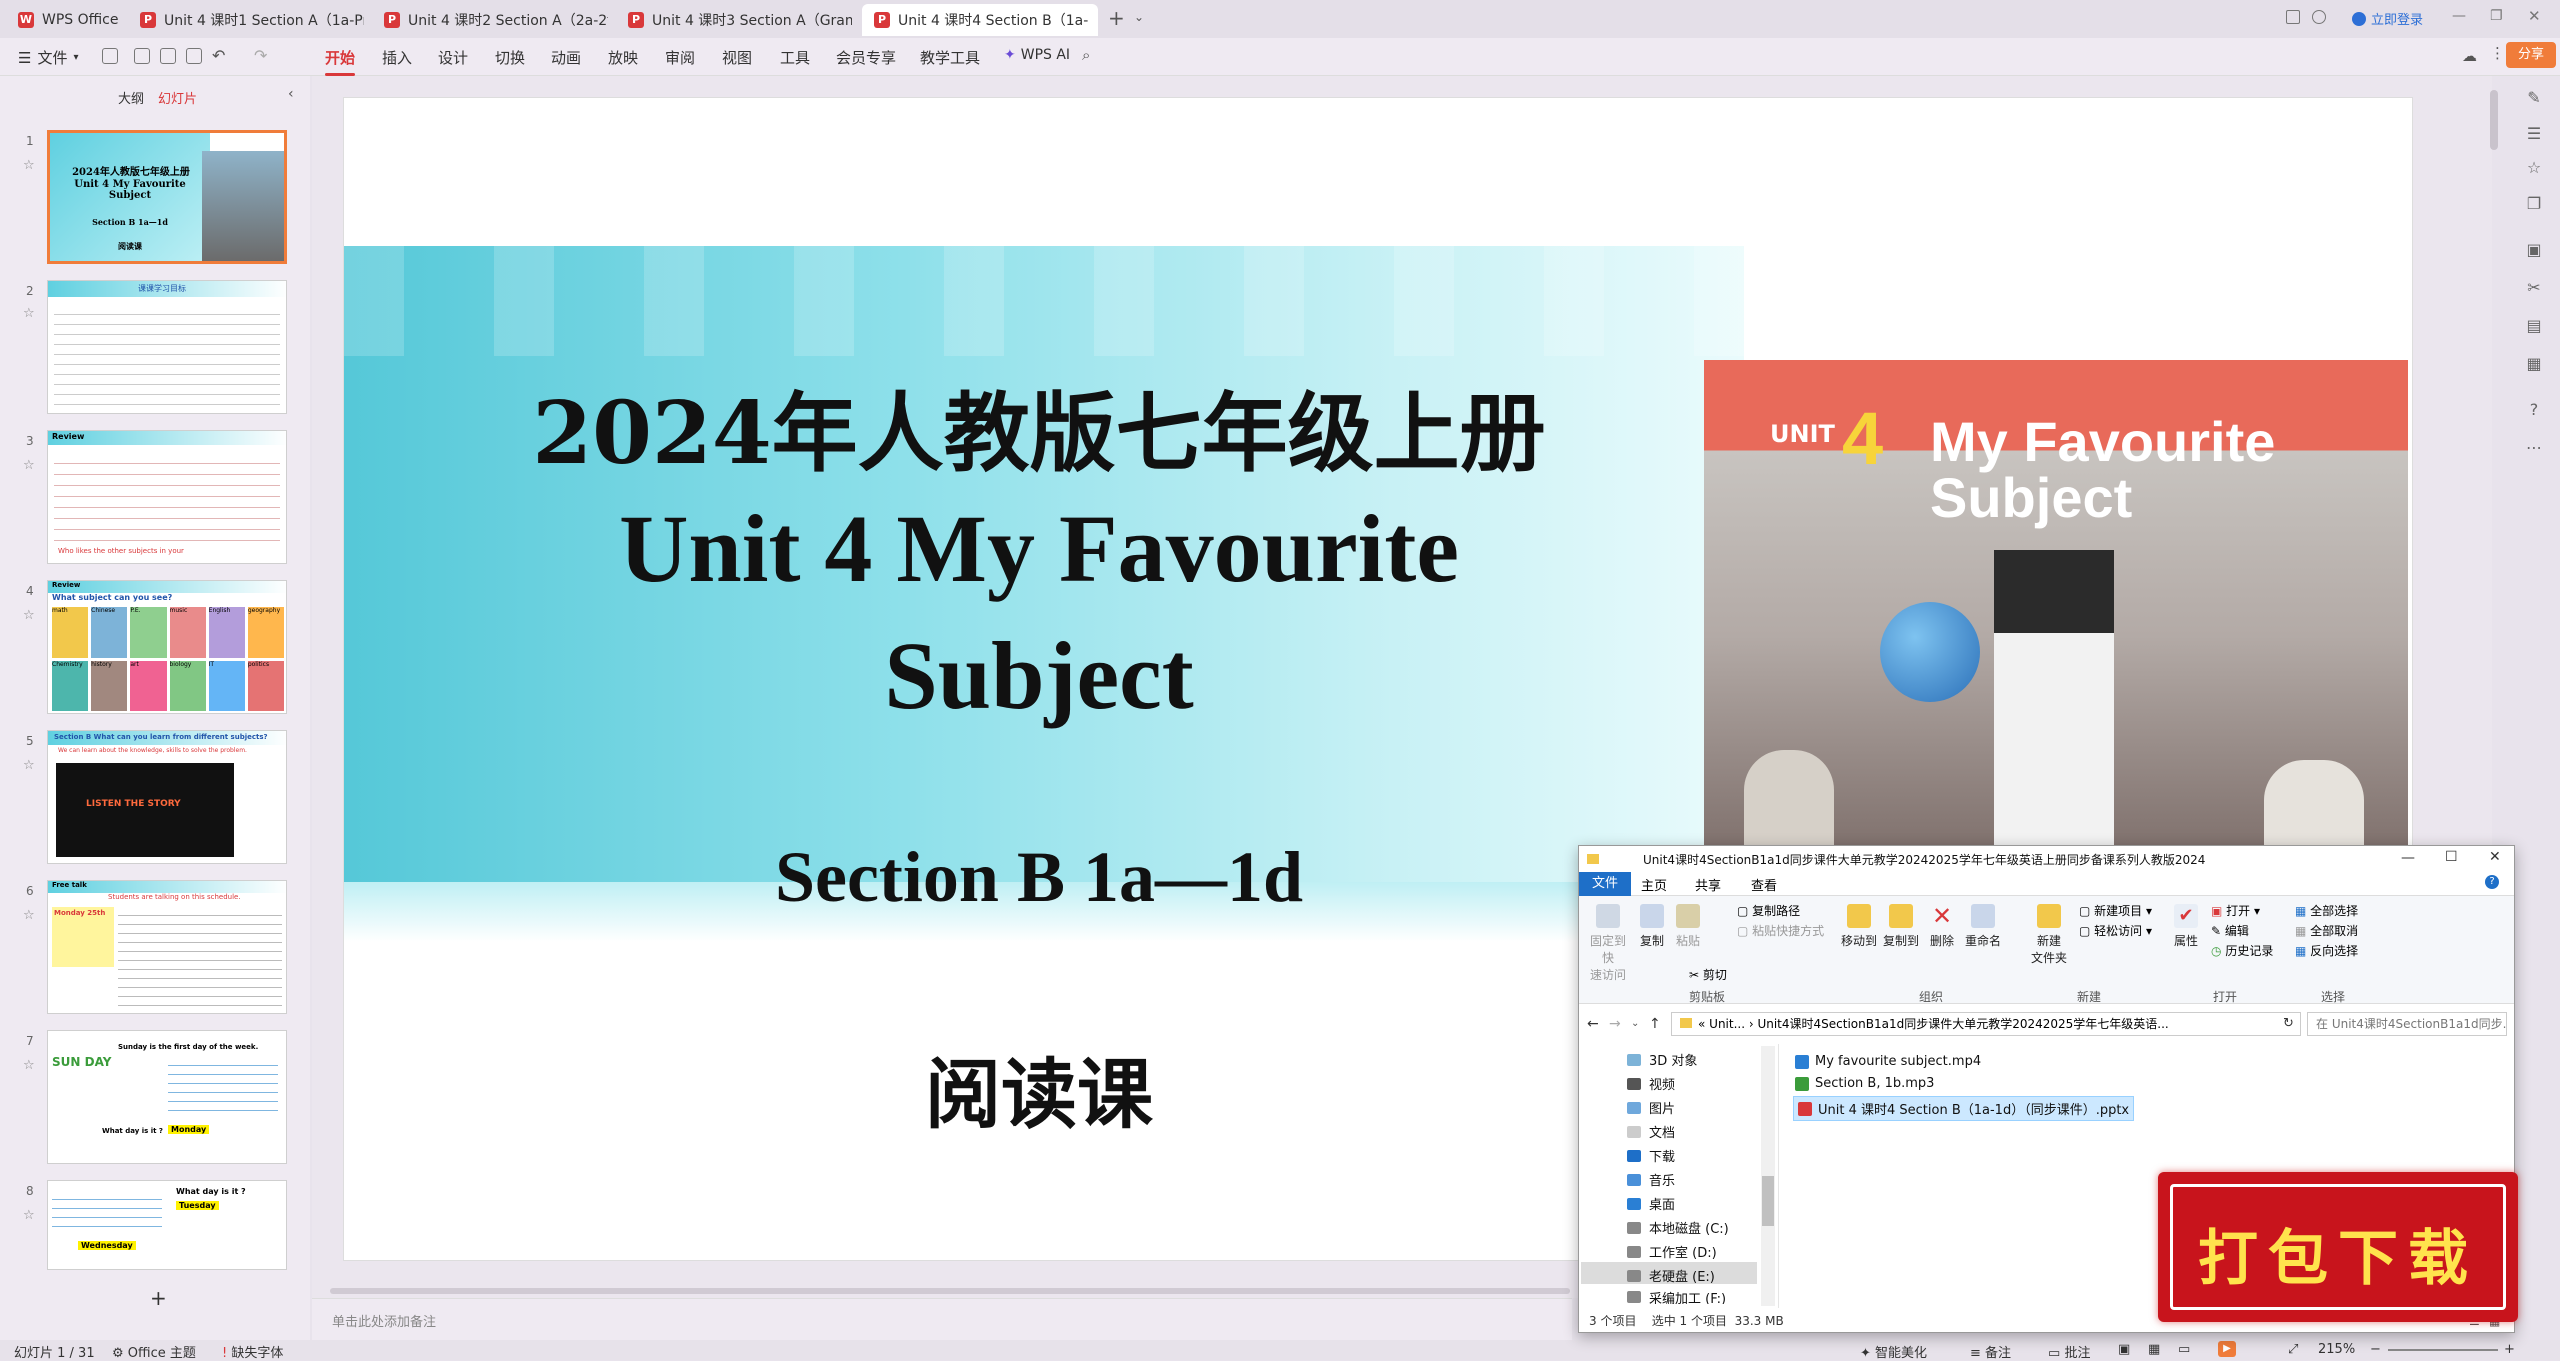 The image size is (2560, 1361). I want to click on login-button: 立即登录, so click(2387, 18).